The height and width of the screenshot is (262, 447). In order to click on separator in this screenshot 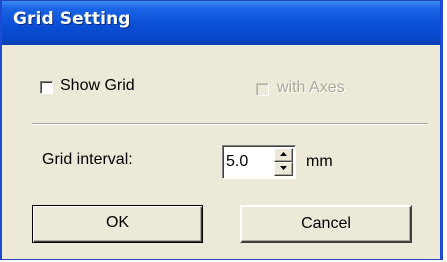, I will do `click(230, 124)`.